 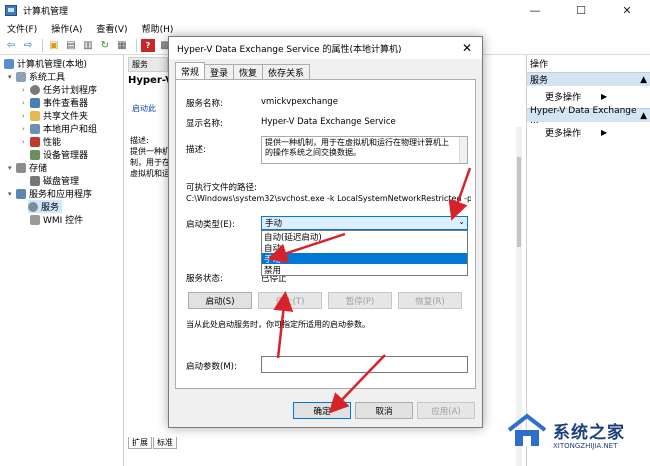 I want to click on dialog-tabs: 常规 登录 恢复 依存关系, so click(x=243, y=71).